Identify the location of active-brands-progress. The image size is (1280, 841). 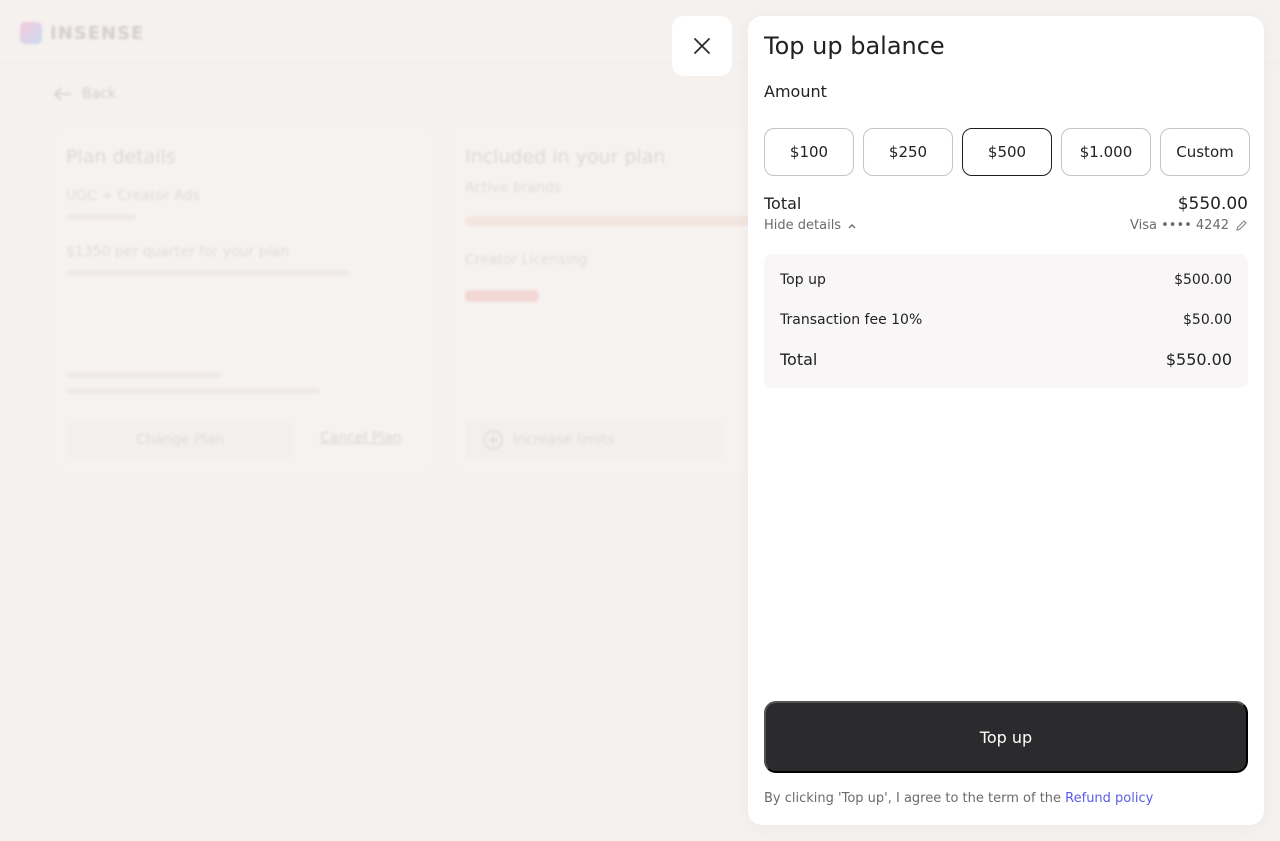
(609, 221).